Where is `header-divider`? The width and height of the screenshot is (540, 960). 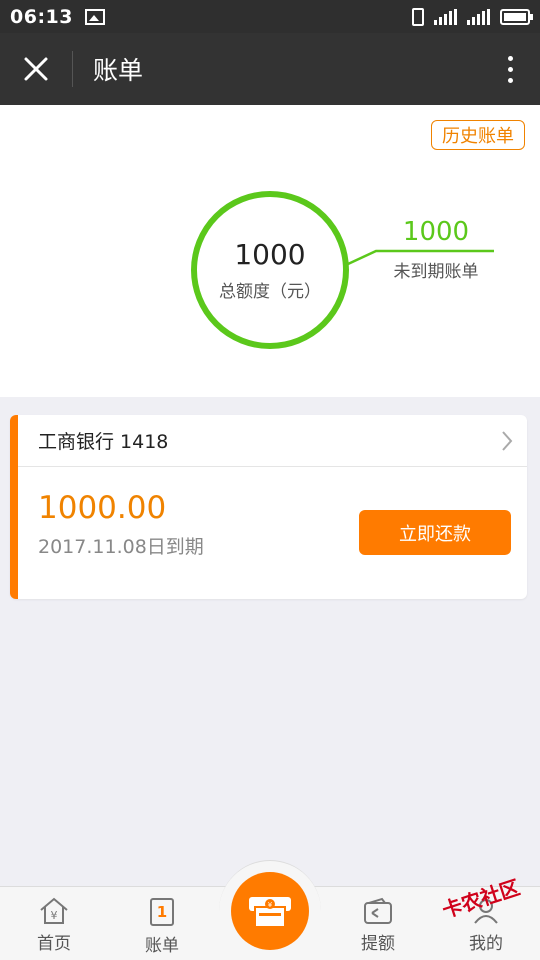 header-divider is located at coordinates (72, 69).